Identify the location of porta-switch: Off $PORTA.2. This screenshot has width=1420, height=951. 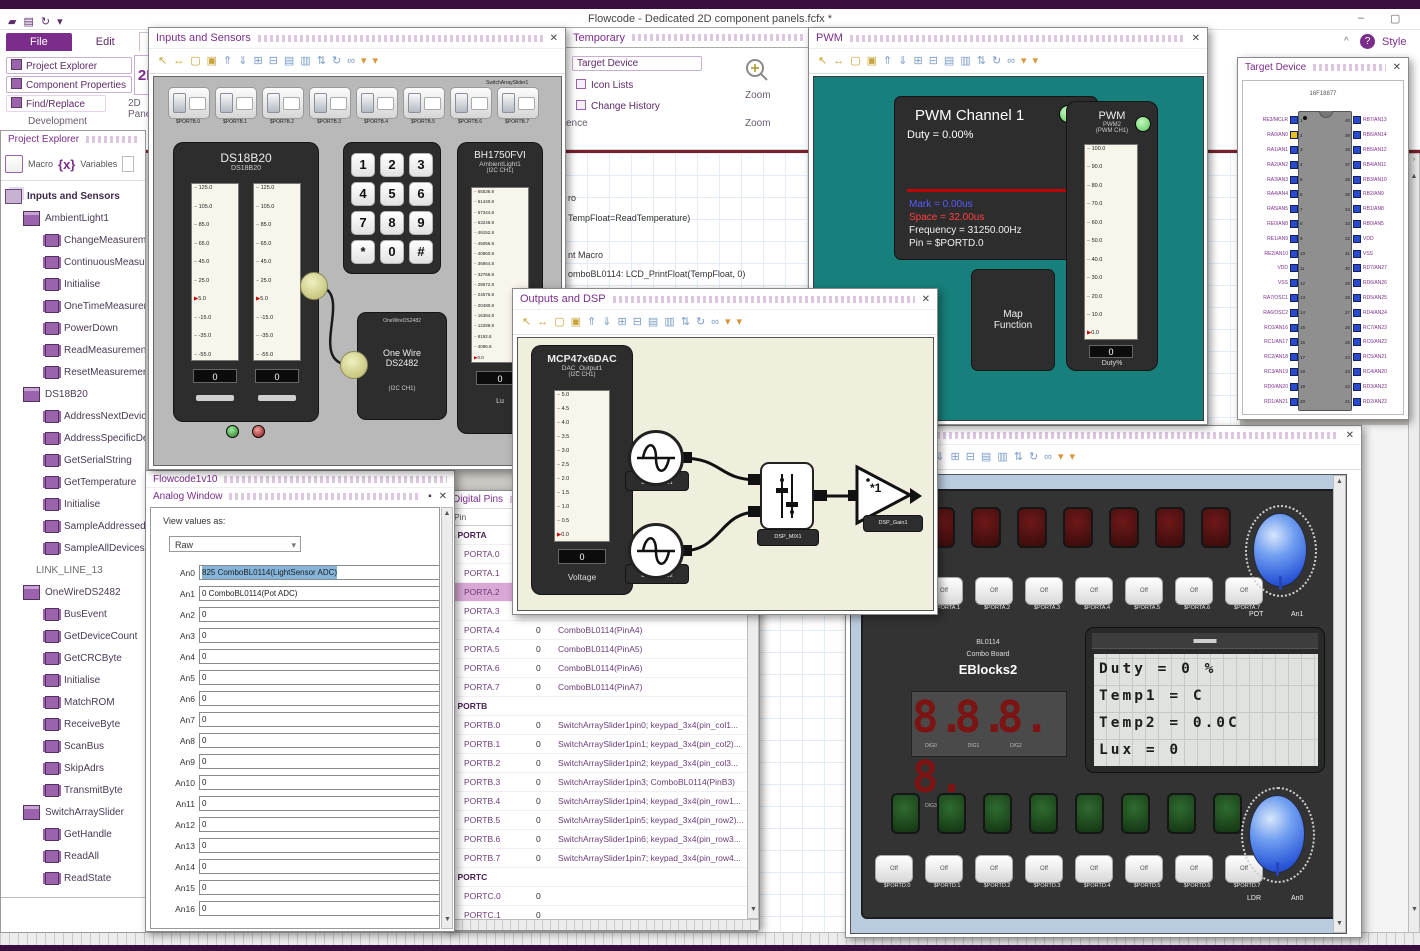
(997, 594).